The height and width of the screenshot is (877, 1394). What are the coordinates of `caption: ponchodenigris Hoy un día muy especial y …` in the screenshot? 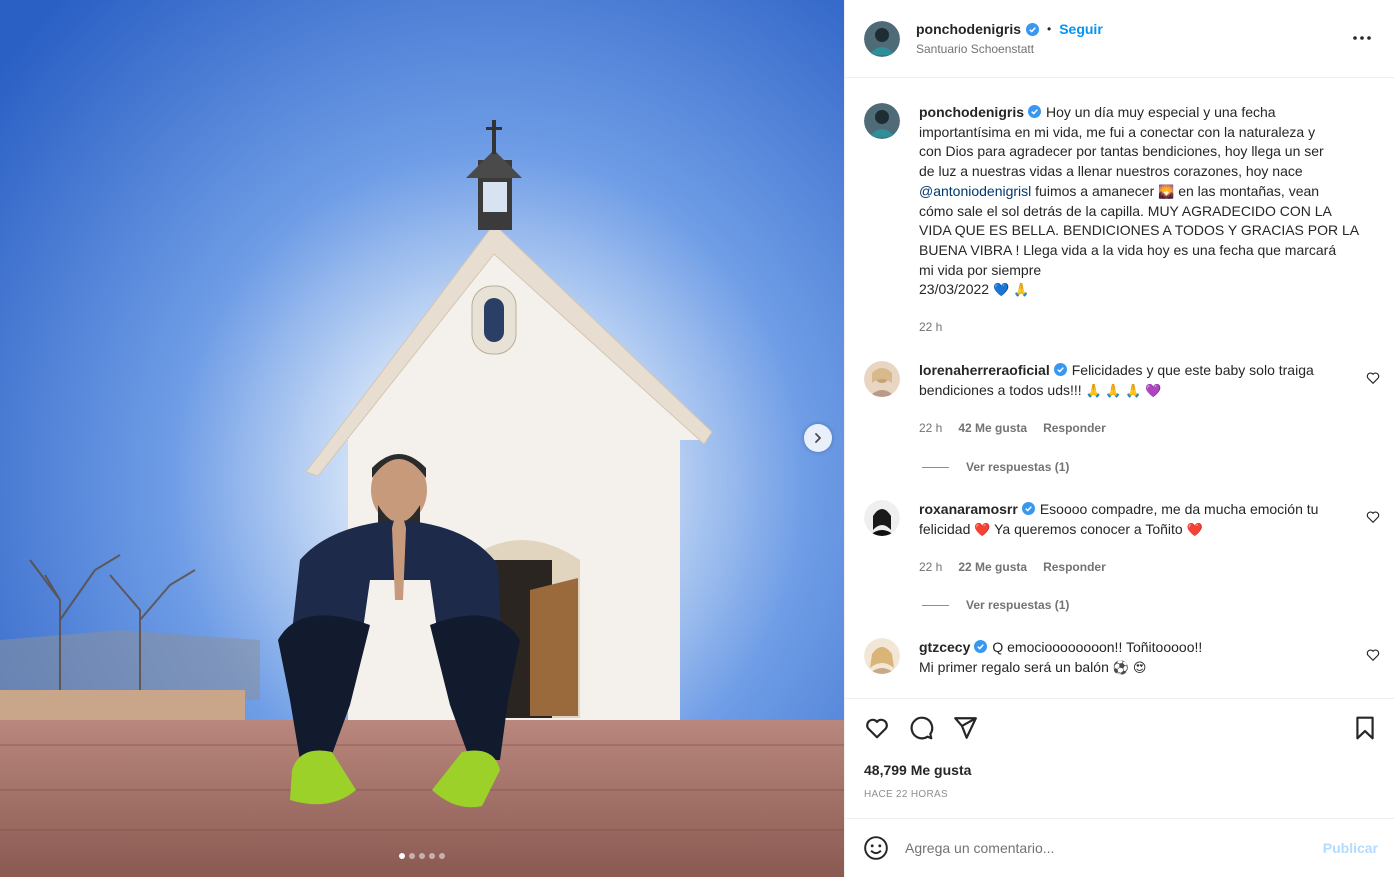 It's located at (1121, 201).